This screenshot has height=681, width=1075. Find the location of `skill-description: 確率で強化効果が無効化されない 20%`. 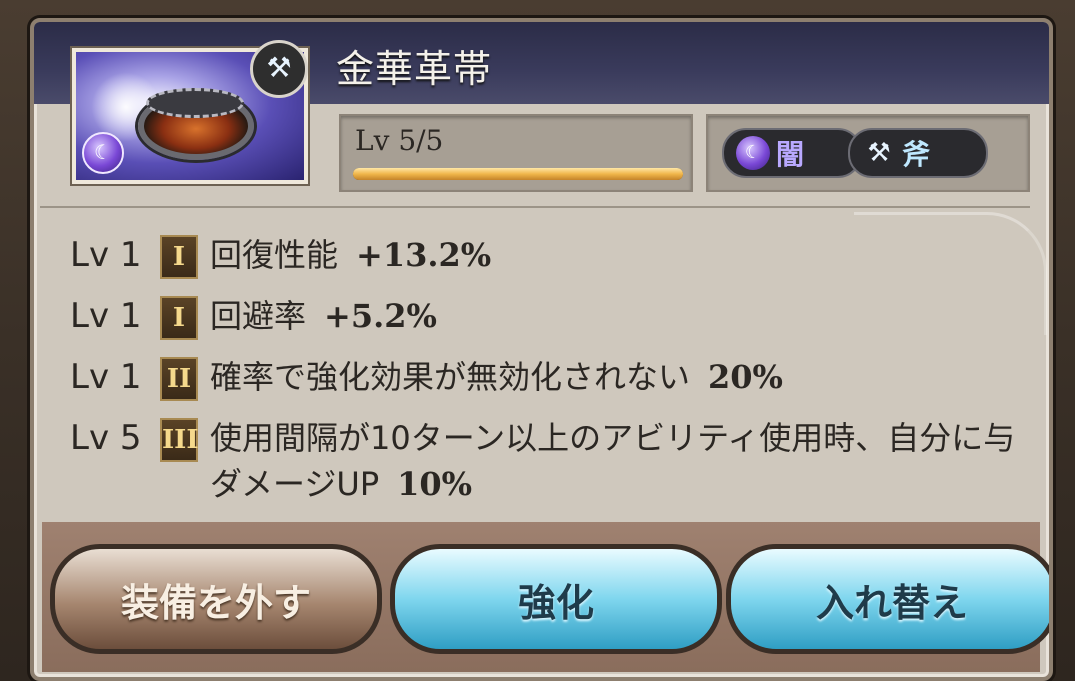

skill-description: 確率で強化効果が無効化されない 20% is located at coordinates (620, 377).